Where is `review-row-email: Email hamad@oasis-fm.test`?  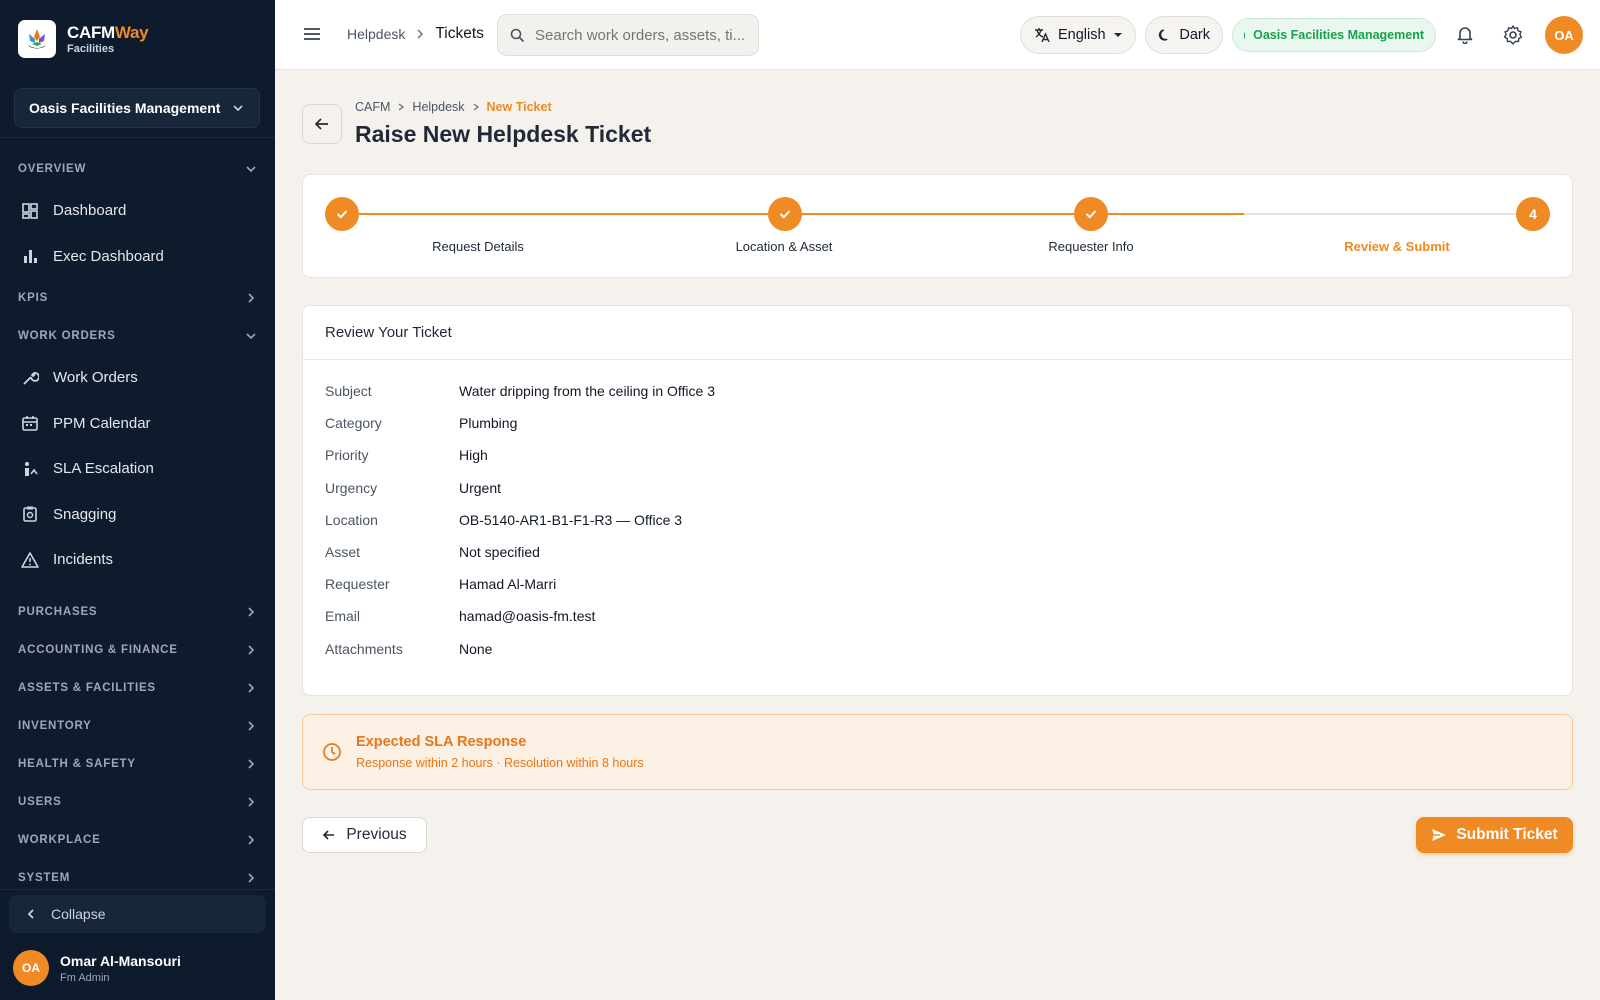 review-row-email: Email hamad@oasis-fm.test is located at coordinates (460, 616).